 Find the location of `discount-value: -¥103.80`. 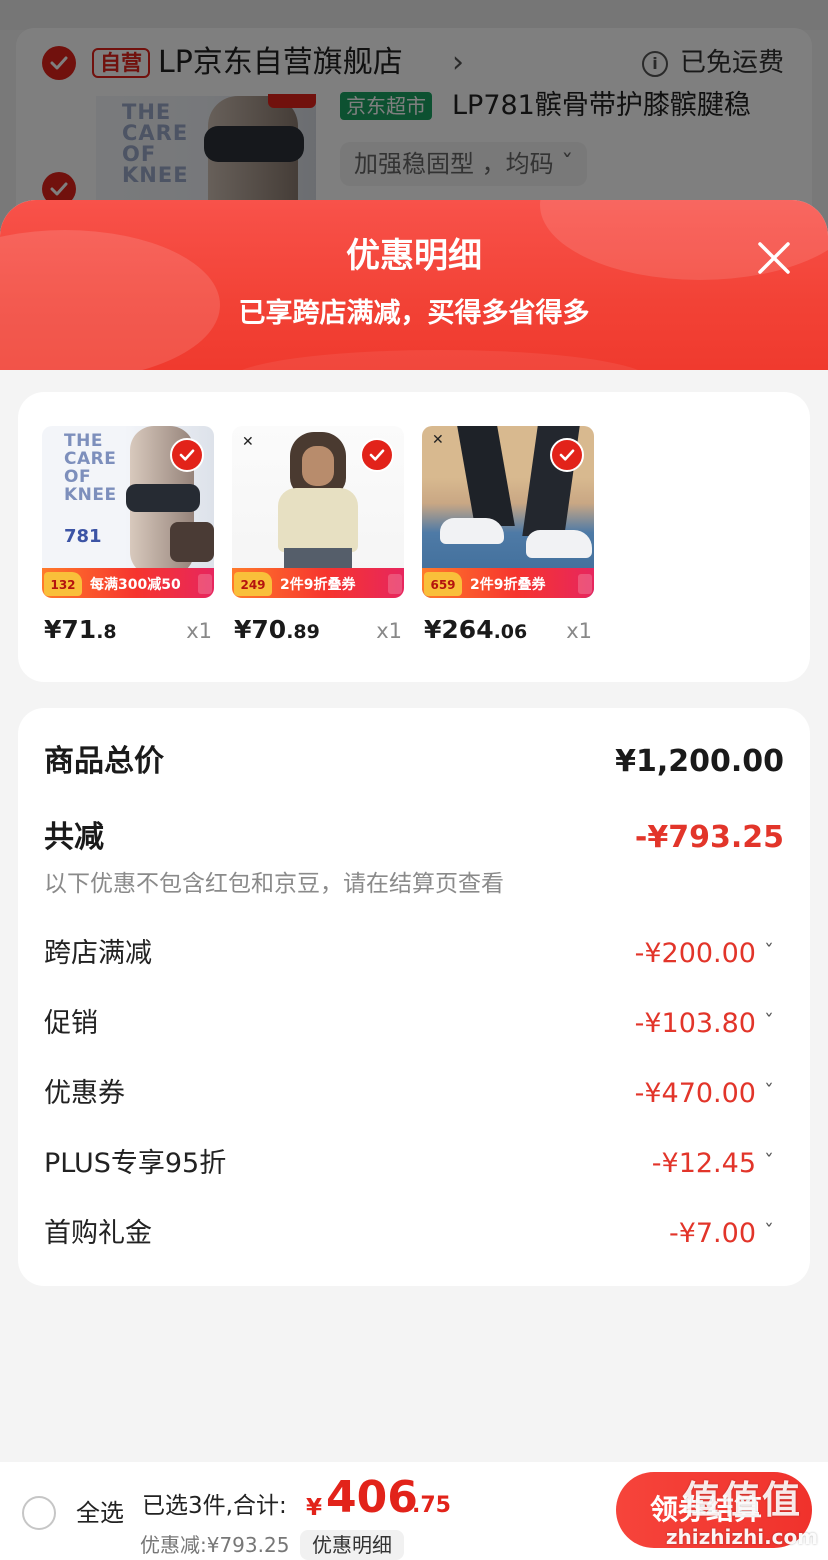

discount-value: -¥103.80 is located at coordinates (695, 1023).